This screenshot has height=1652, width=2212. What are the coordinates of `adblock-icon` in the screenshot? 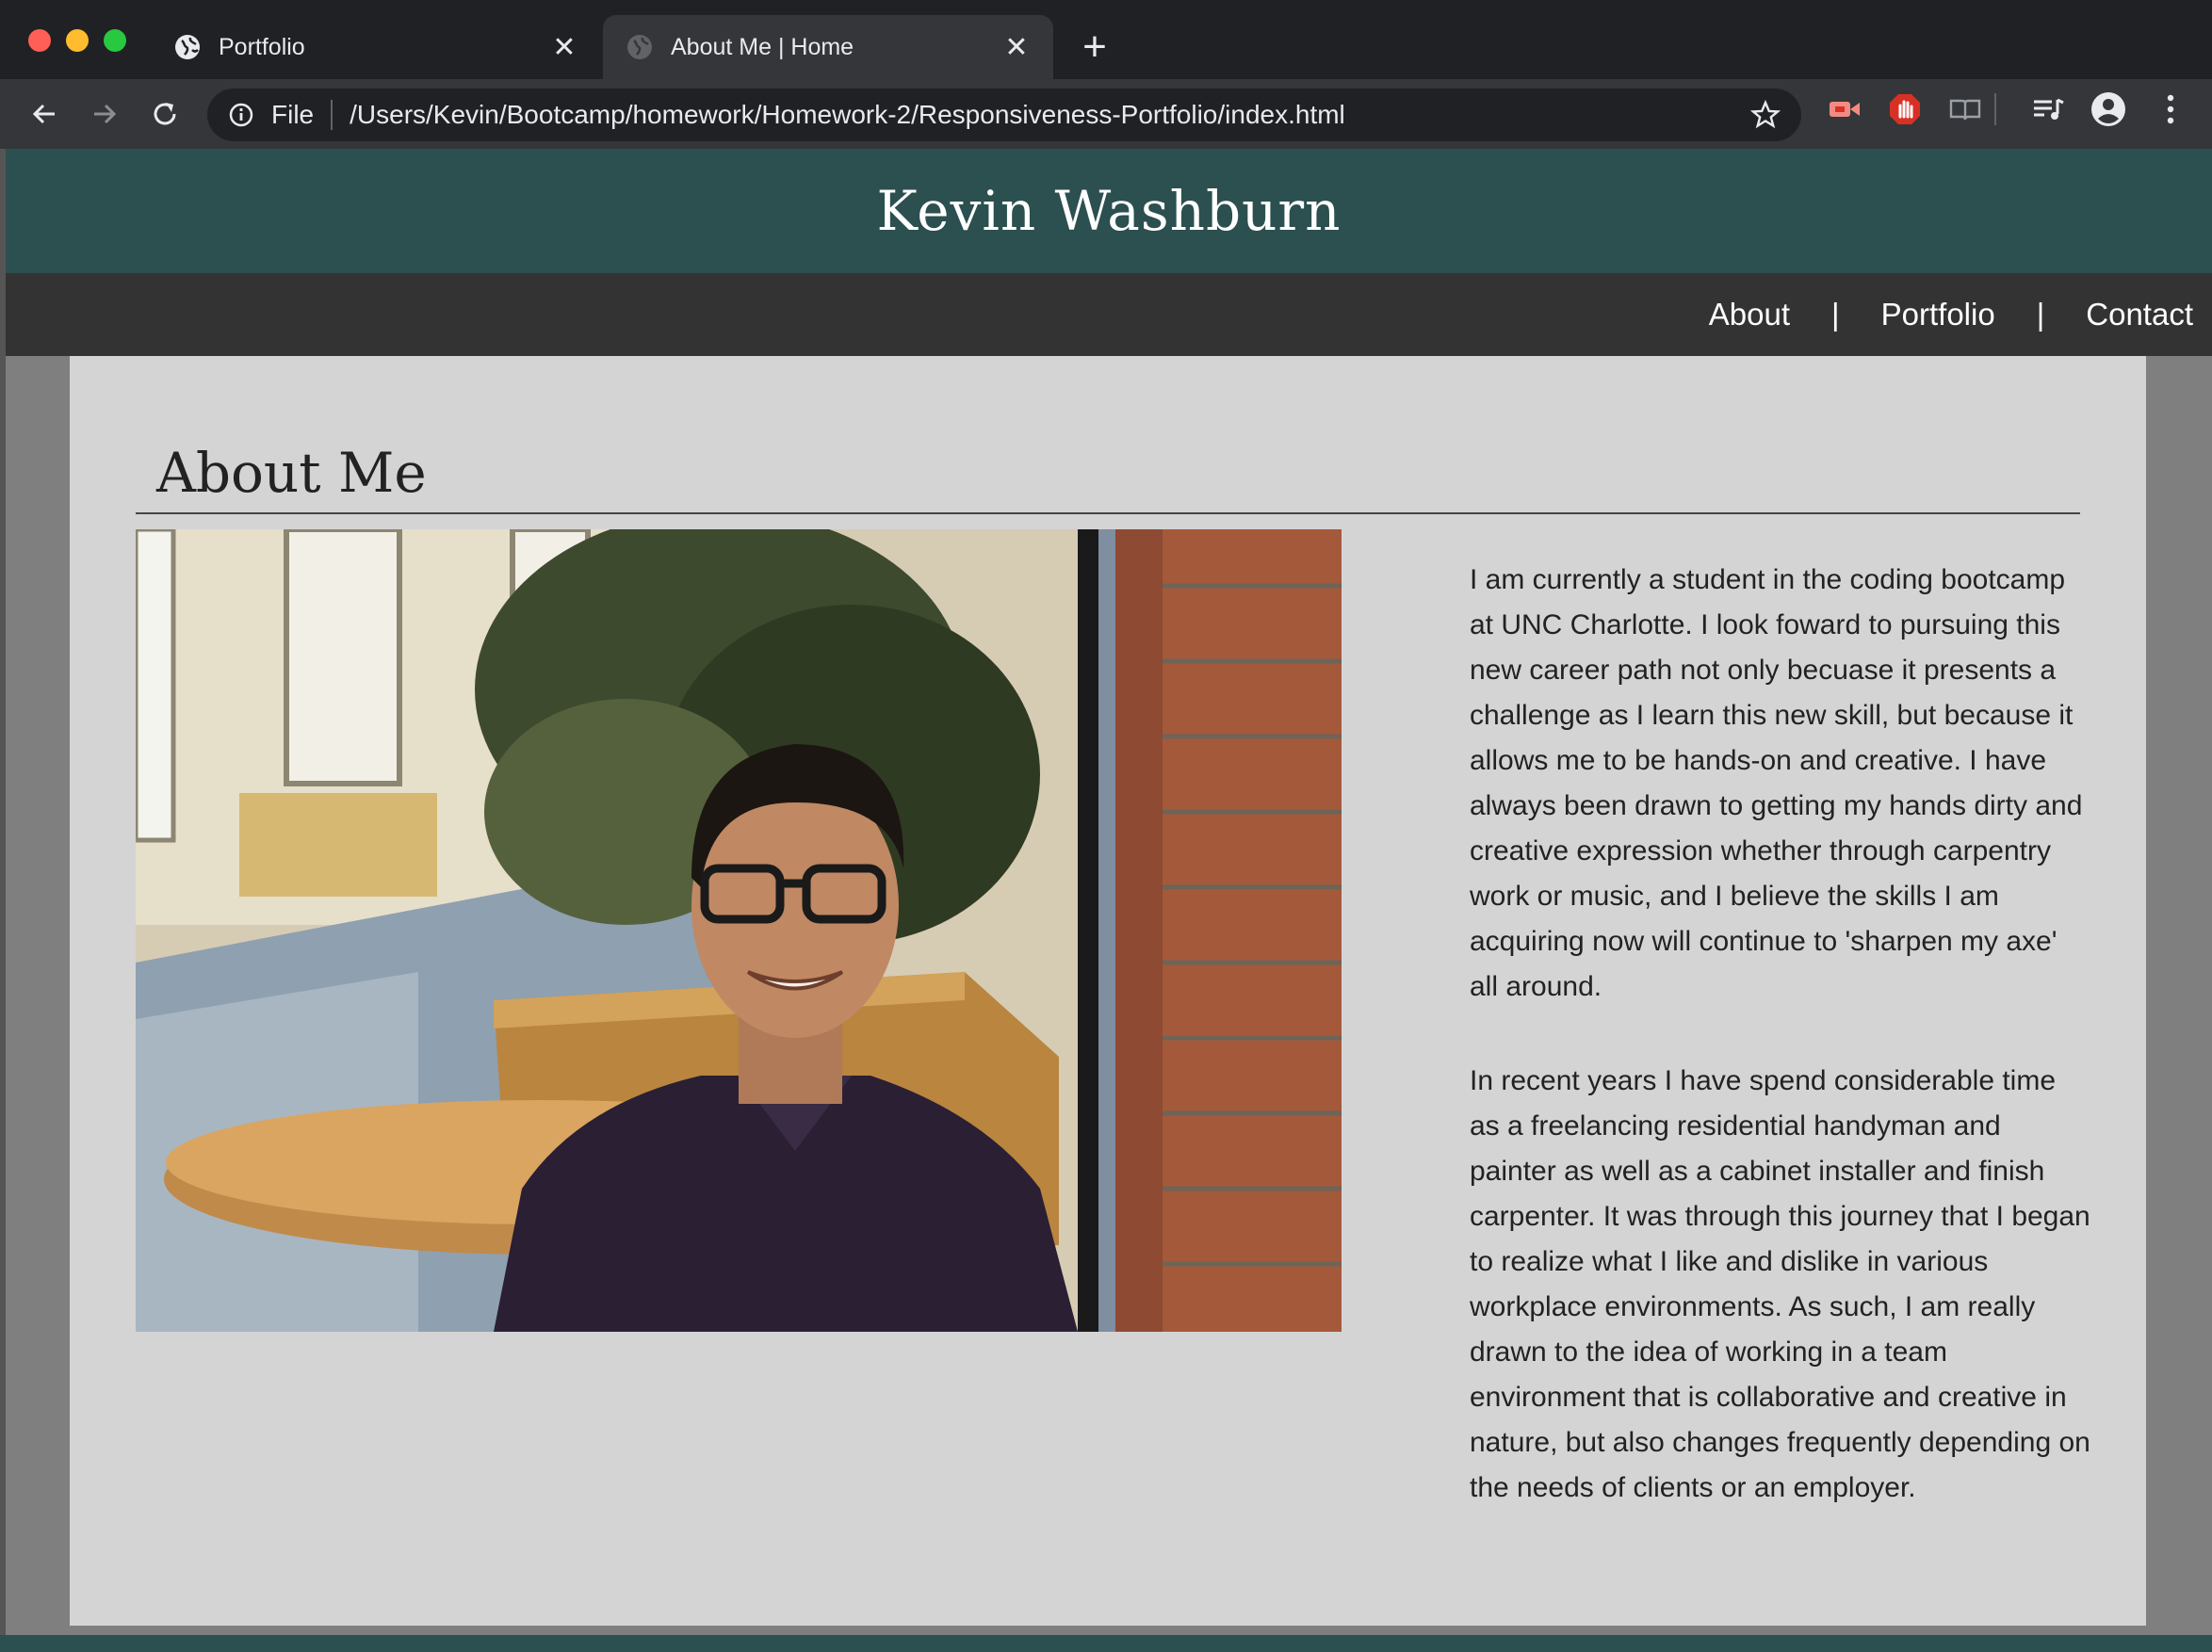 It's located at (1905, 109).